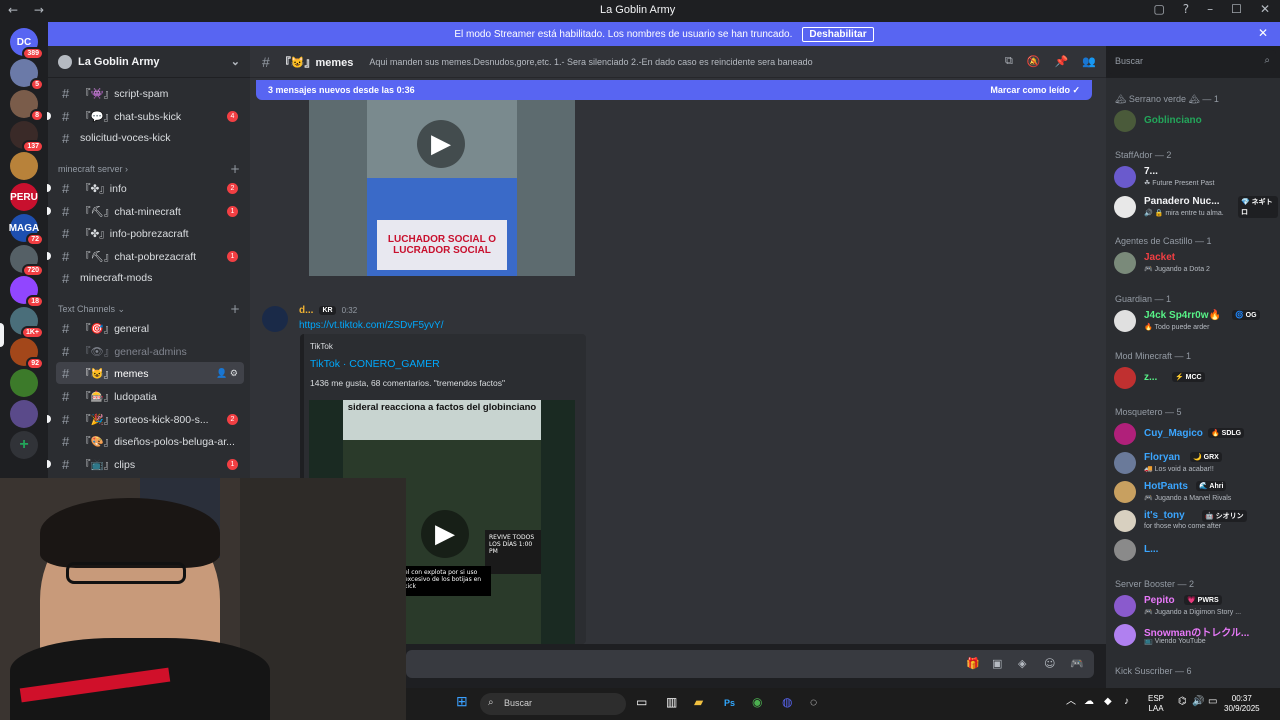 The width and height of the screenshot is (1280, 720). What do you see at coordinates (35, 363) in the screenshot?
I see `unread-badge: 92` at bounding box center [35, 363].